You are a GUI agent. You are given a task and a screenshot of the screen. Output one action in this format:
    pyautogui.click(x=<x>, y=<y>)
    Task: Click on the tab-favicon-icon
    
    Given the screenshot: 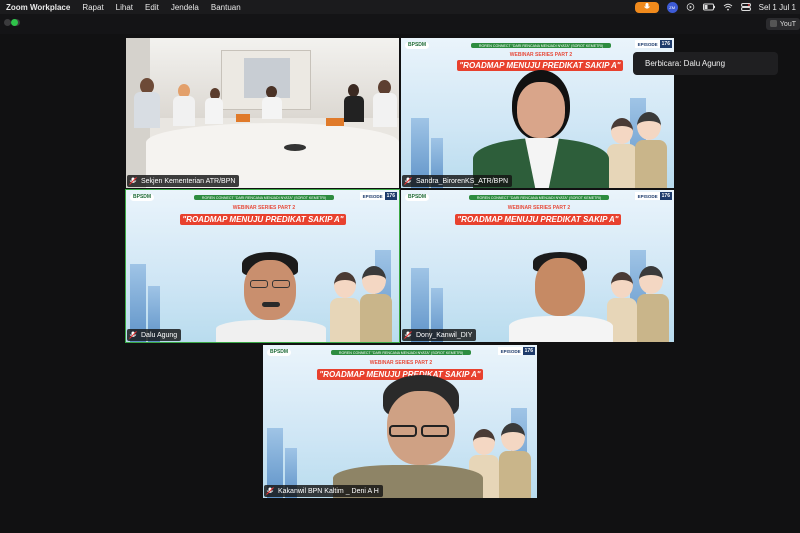 What is the action you would take?
    pyautogui.click(x=773, y=23)
    